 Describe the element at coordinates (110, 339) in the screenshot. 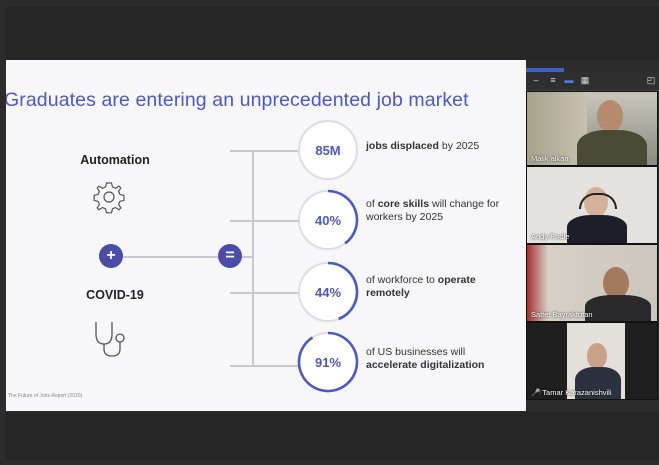

I see `stethoscope-icon` at that location.